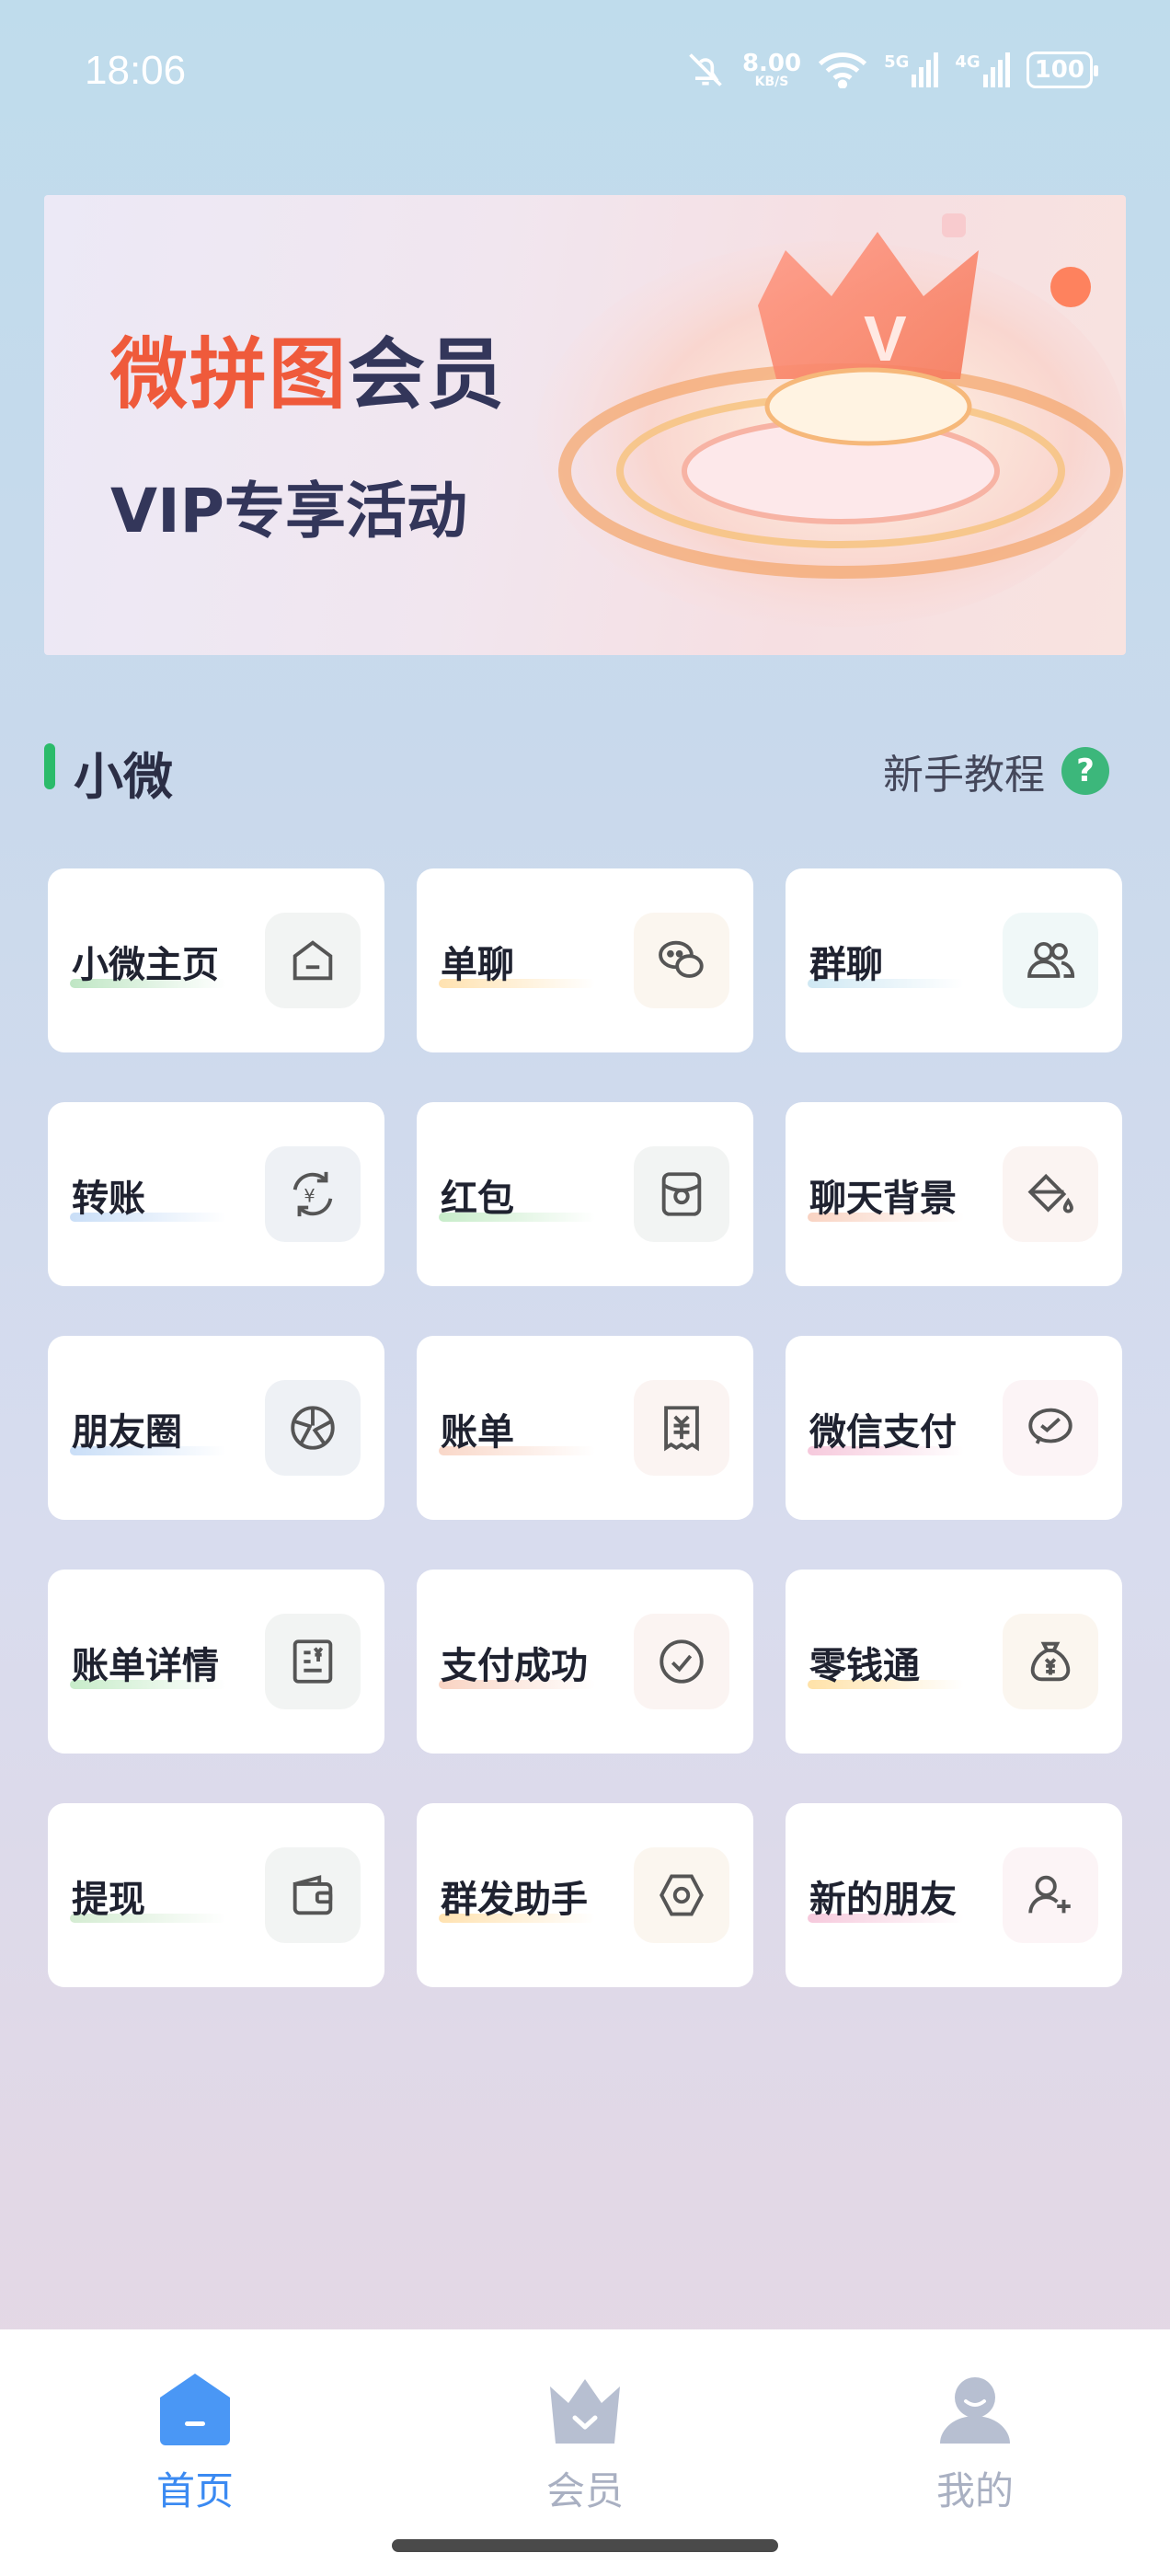 Image resolution: width=1170 pixels, height=2576 pixels. I want to click on tool-label: 转账, so click(108, 1199).